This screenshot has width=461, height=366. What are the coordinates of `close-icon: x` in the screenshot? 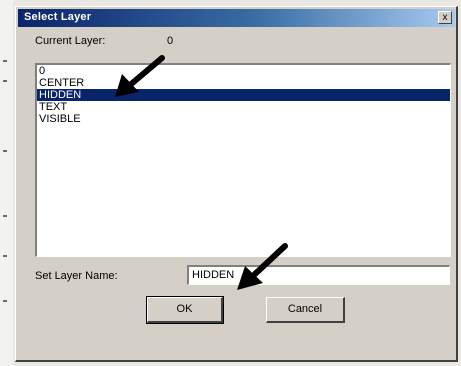 It's located at (445, 17).